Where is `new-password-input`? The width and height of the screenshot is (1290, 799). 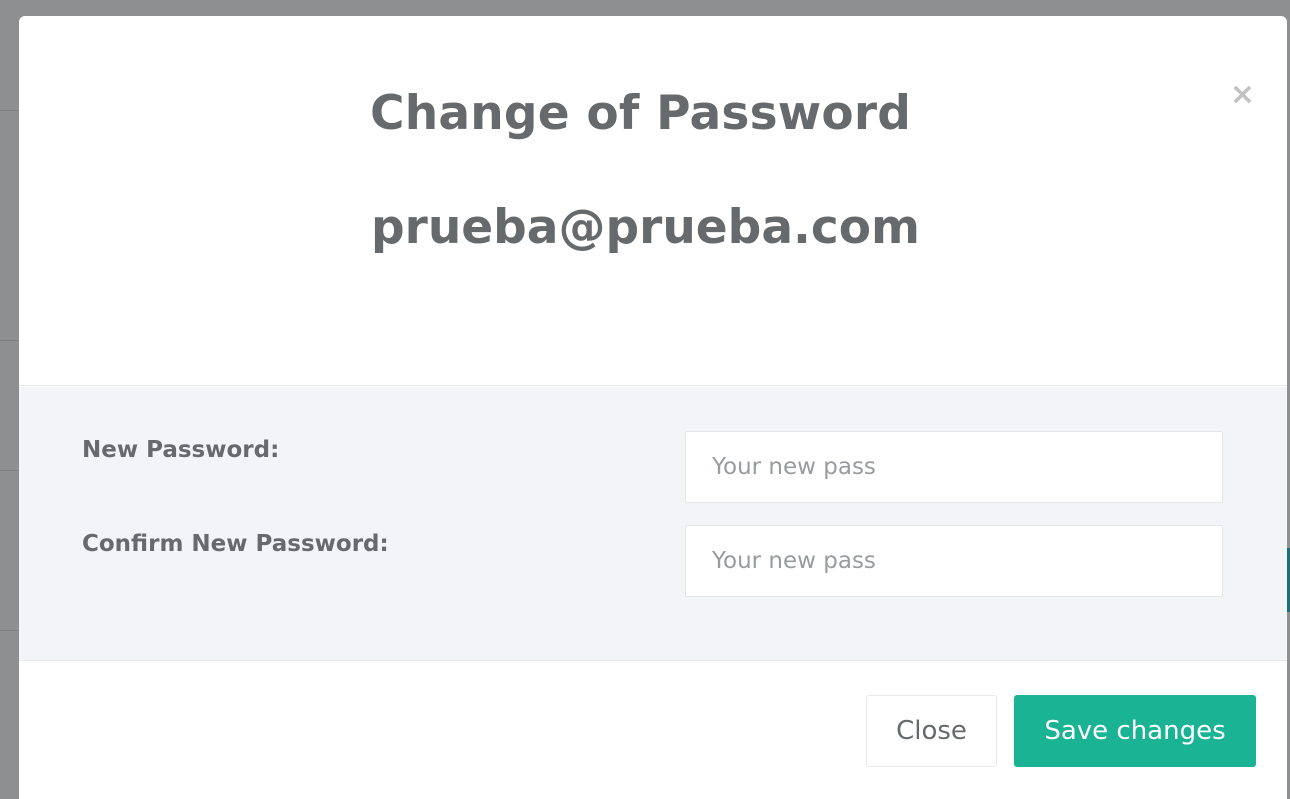 new-password-input is located at coordinates (954, 467).